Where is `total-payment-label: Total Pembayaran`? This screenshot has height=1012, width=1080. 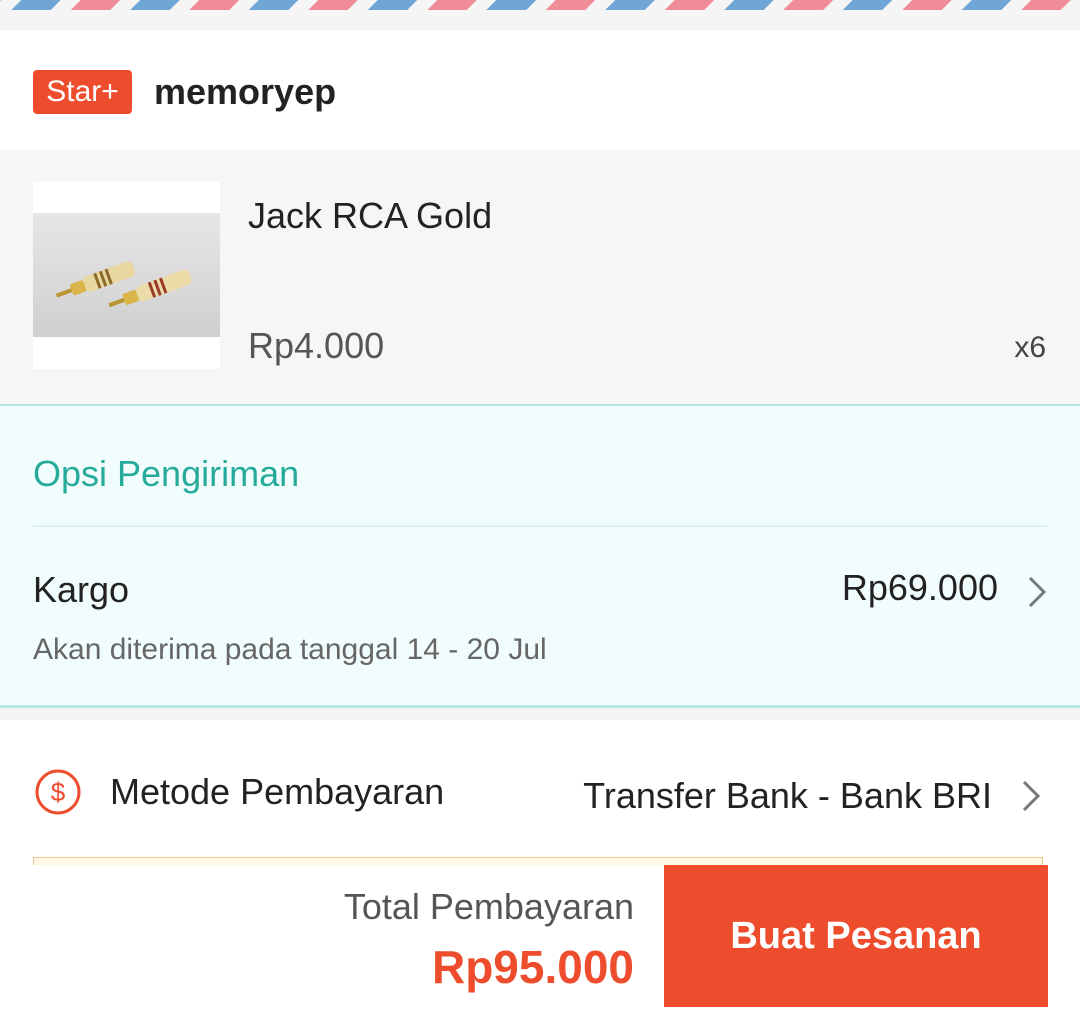 total-payment-label: Total Pembayaran is located at coordinates (488, 906).